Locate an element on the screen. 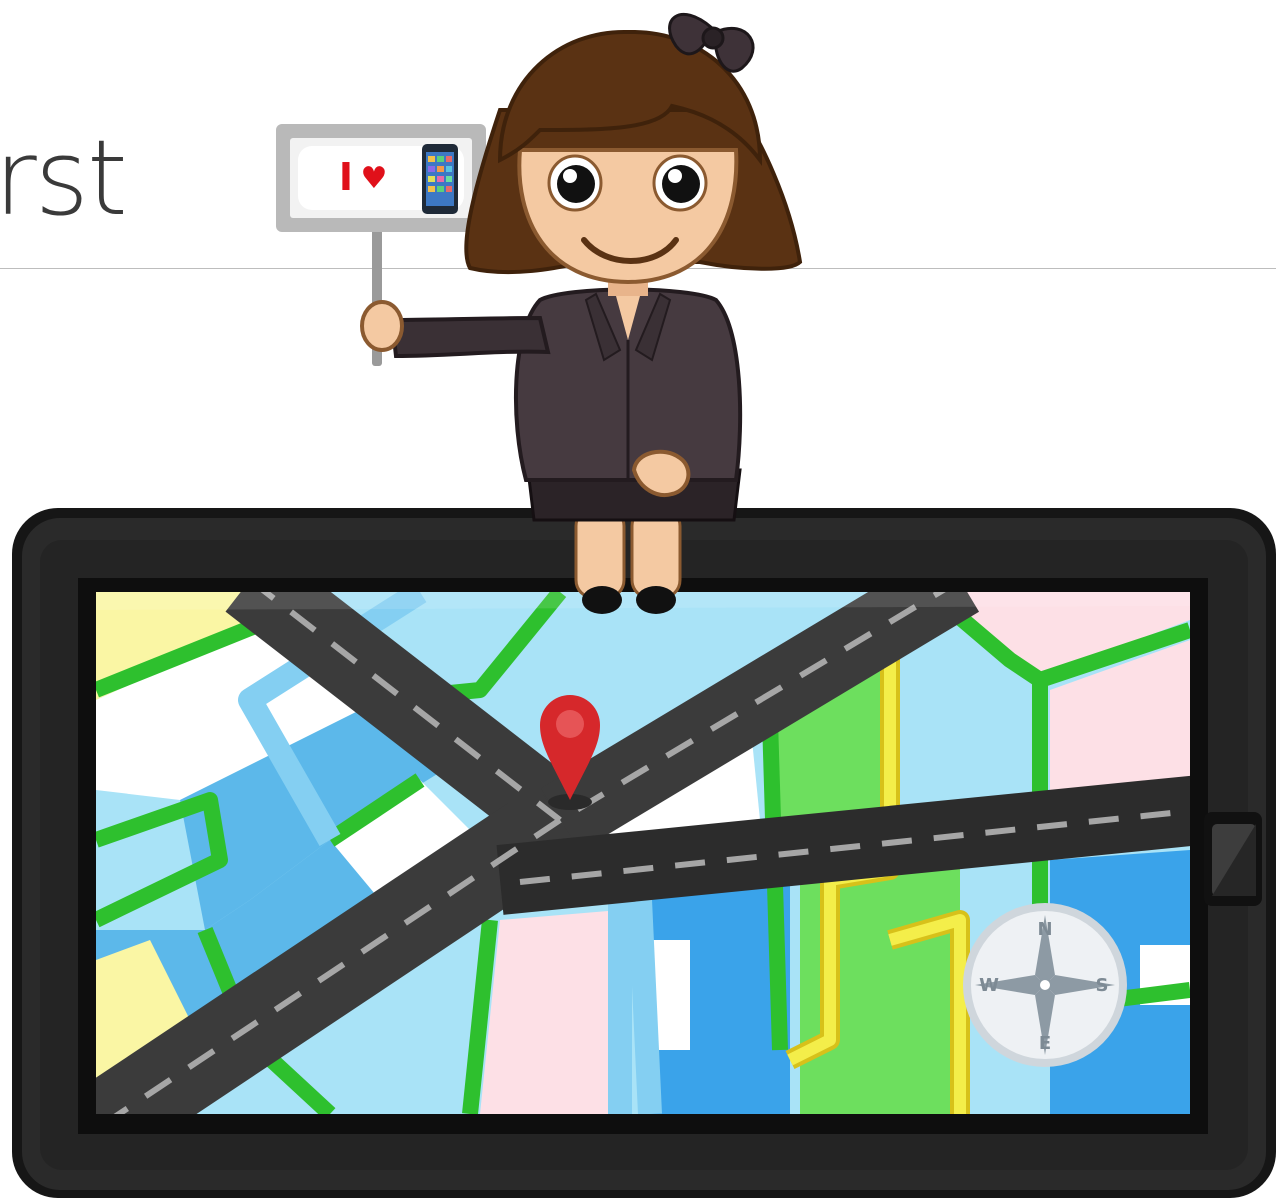 The width and height of the screenshot is (1284, 1199). compass-east-label: E is located at coordinates (1045, 1043).